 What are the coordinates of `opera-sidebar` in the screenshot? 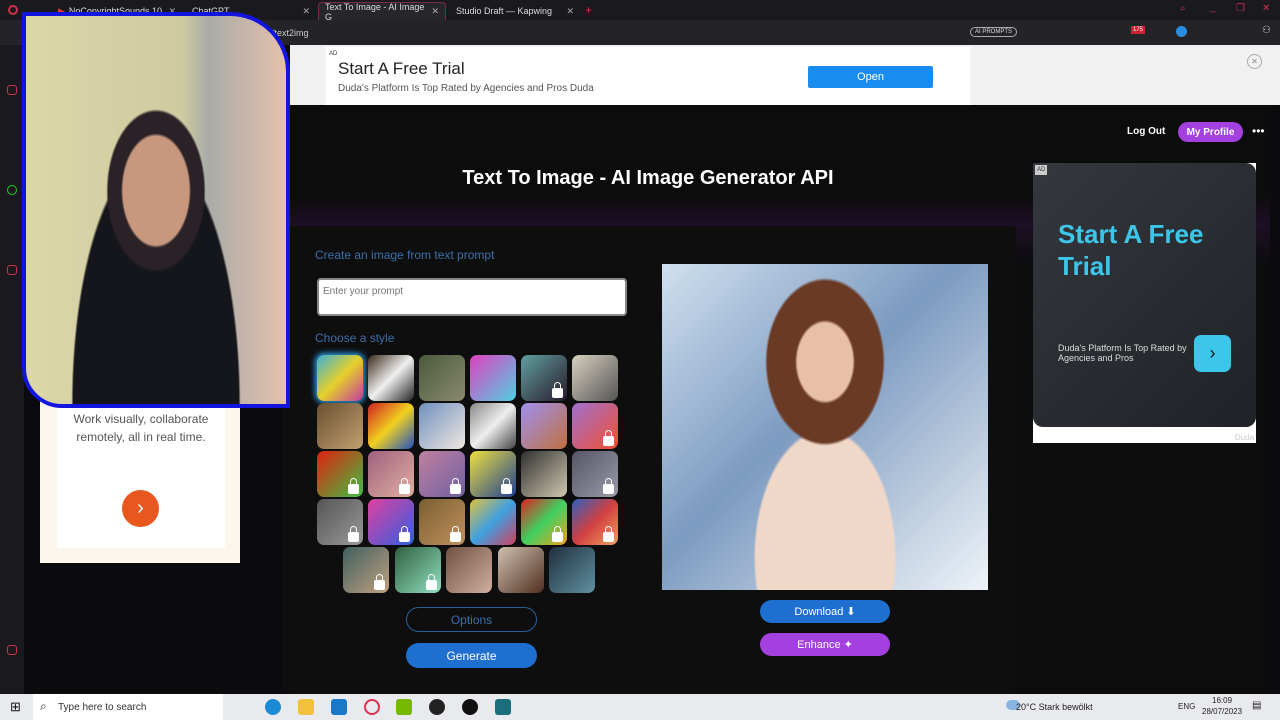 It's located at (12, 370).